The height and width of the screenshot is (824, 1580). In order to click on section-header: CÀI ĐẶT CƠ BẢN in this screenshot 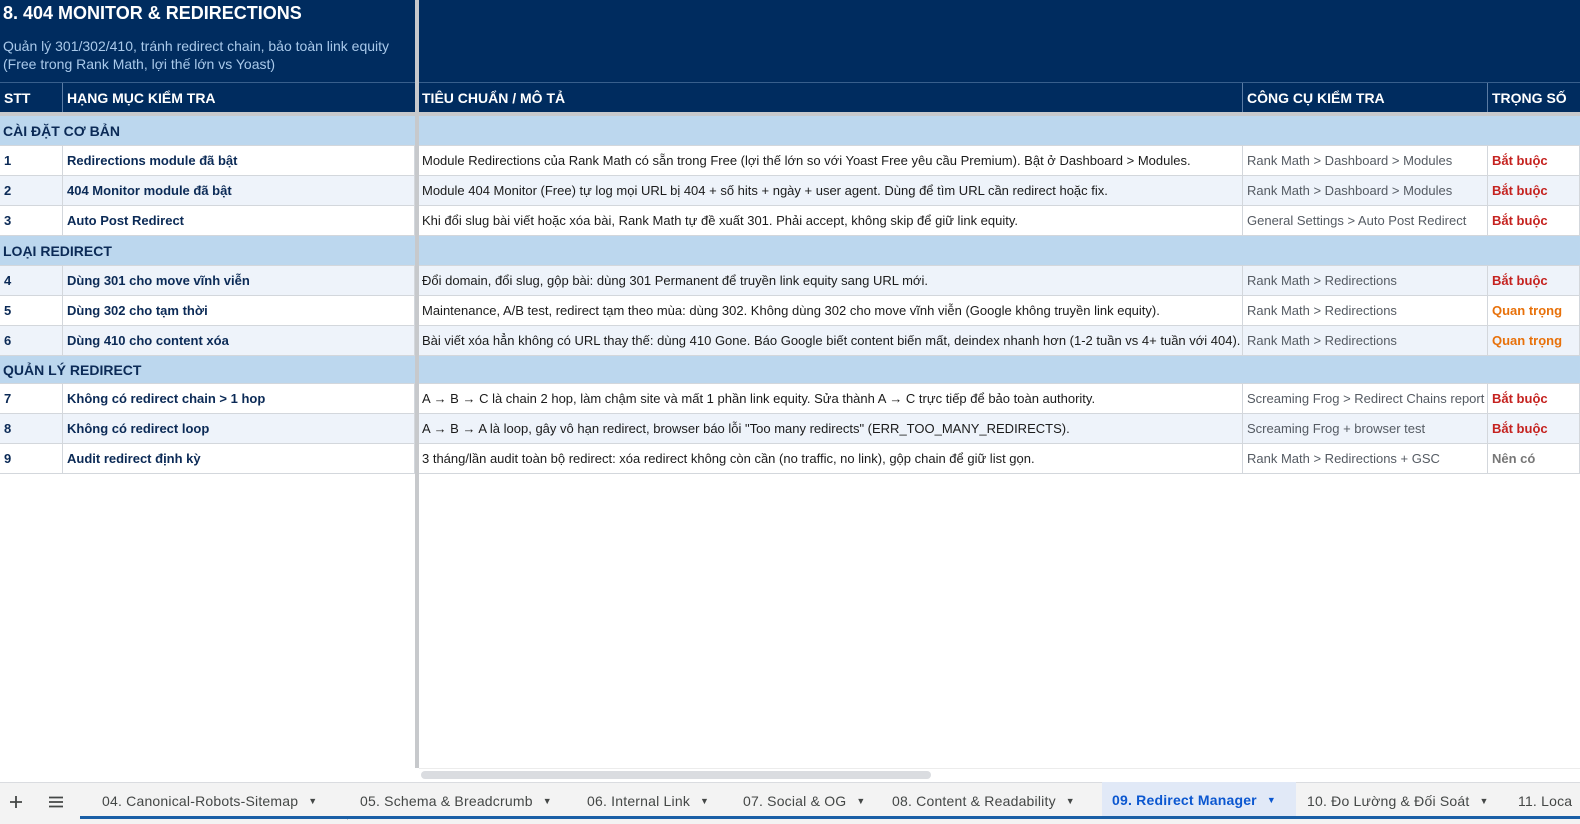, I will do `click(790, 131)`.